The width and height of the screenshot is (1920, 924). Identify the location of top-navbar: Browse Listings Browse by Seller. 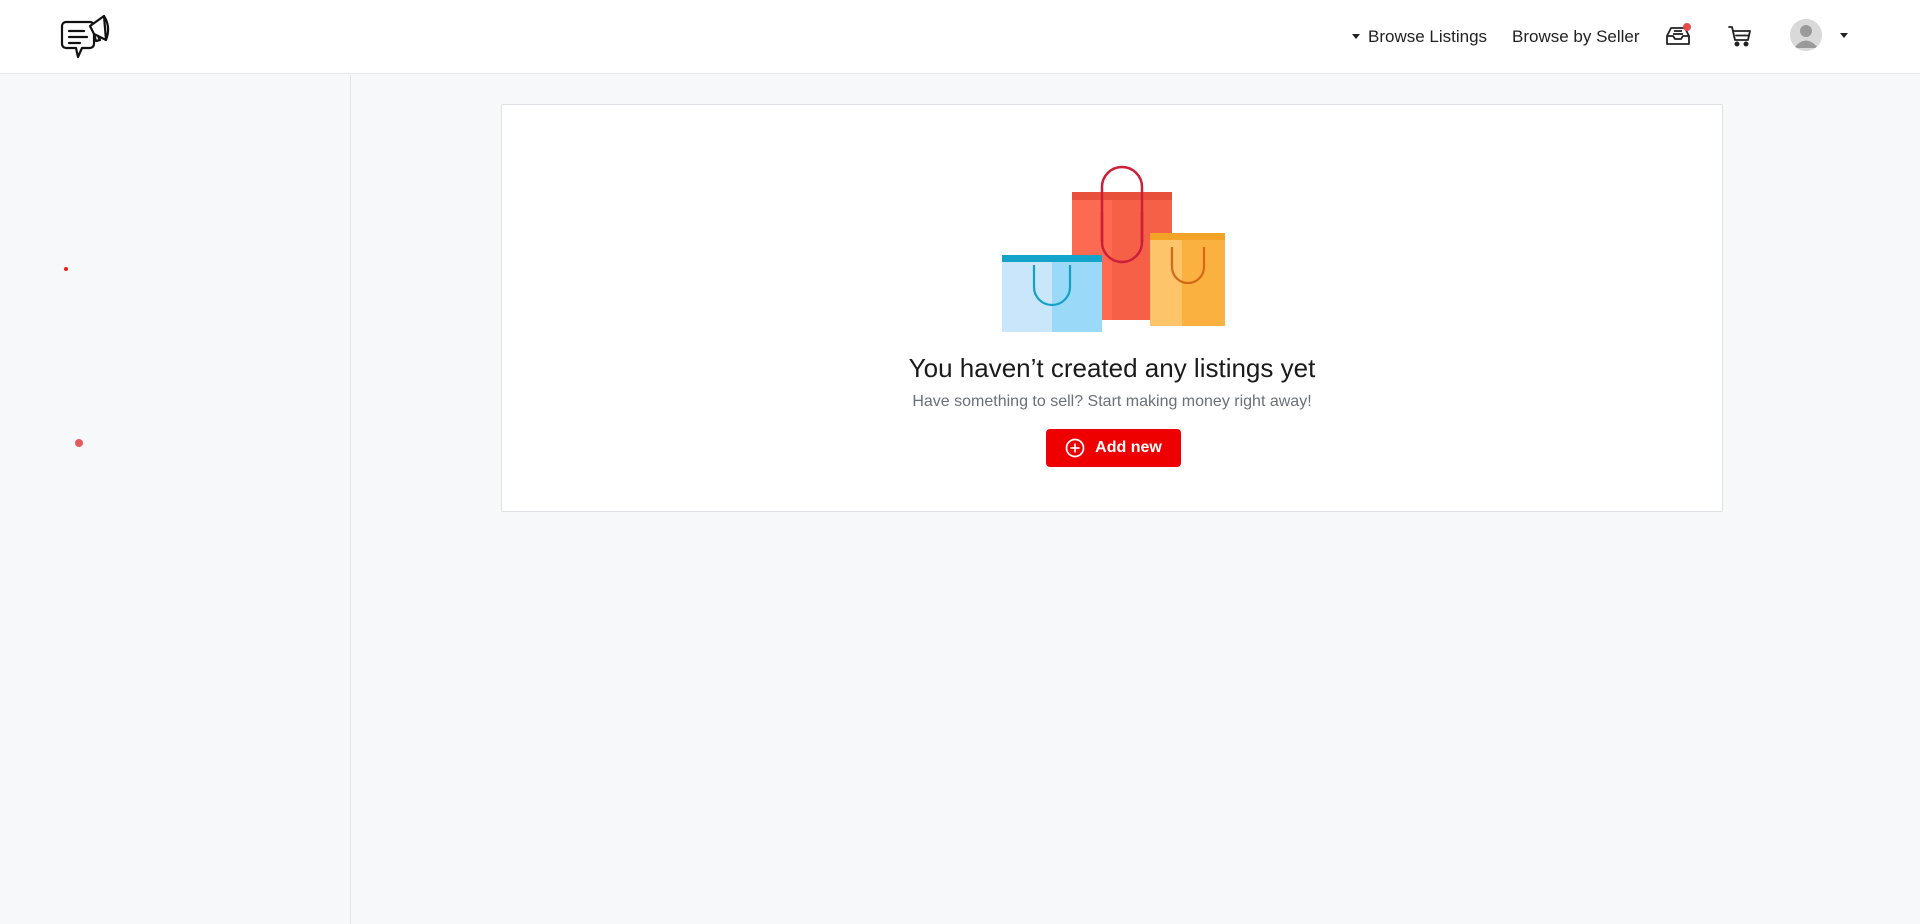
(960, 37).